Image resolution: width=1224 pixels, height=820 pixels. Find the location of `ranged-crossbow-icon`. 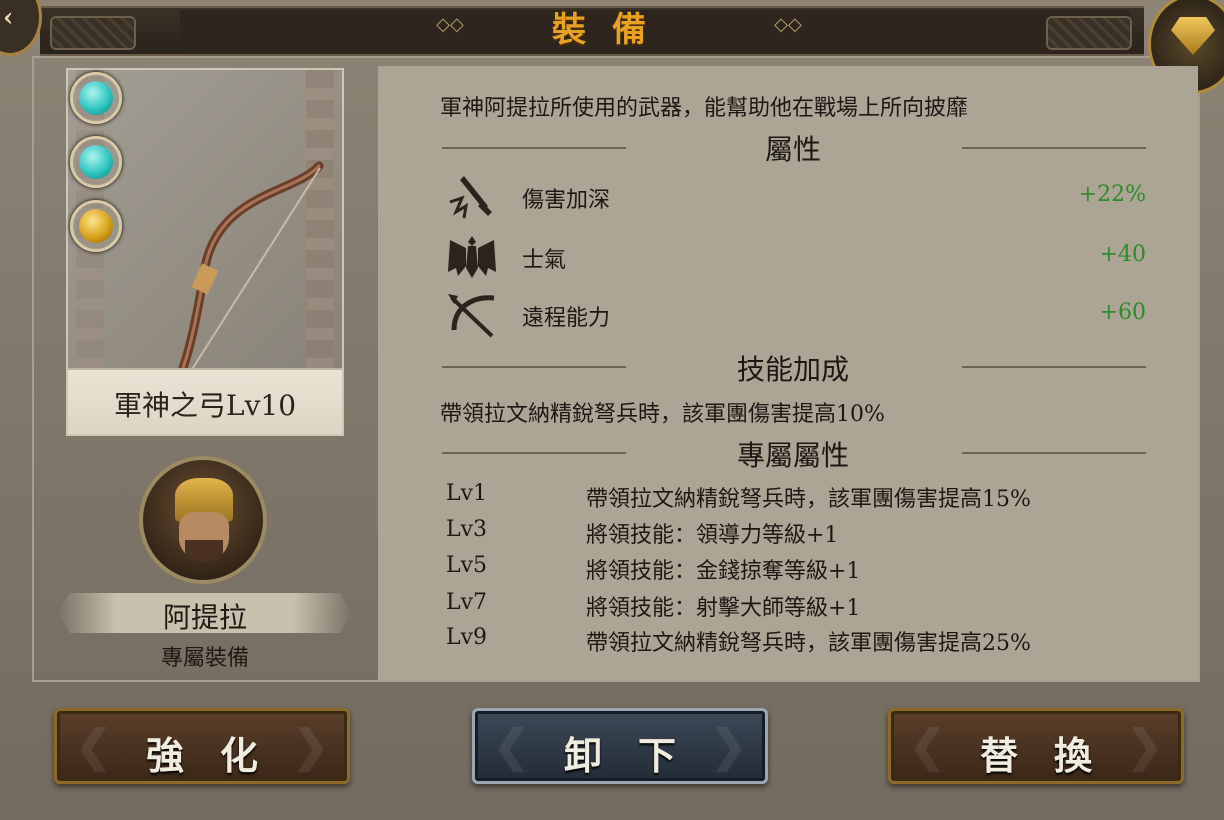

ranged-crossbow-icon is located at coordinates (471, 316).